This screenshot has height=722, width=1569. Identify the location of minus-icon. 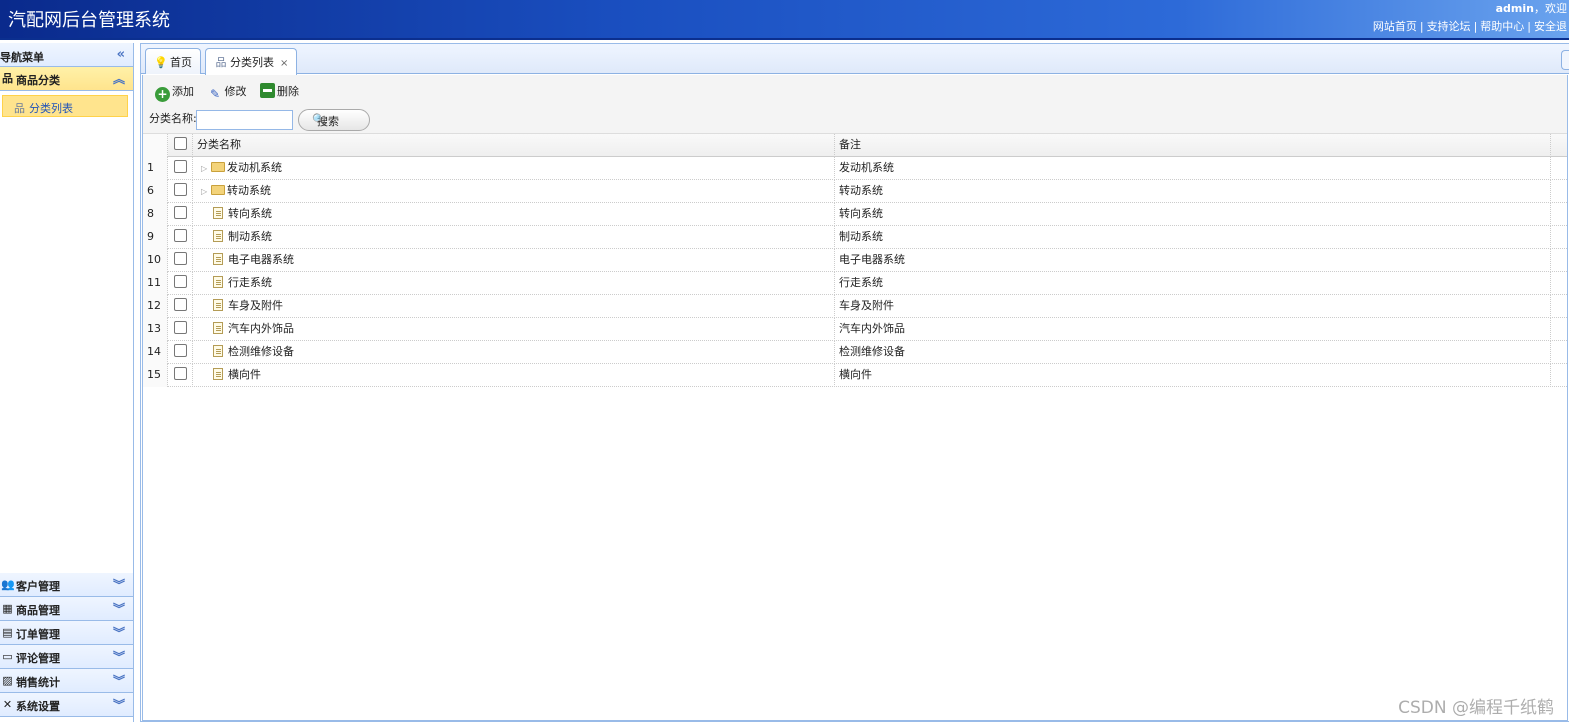
(267, 90).